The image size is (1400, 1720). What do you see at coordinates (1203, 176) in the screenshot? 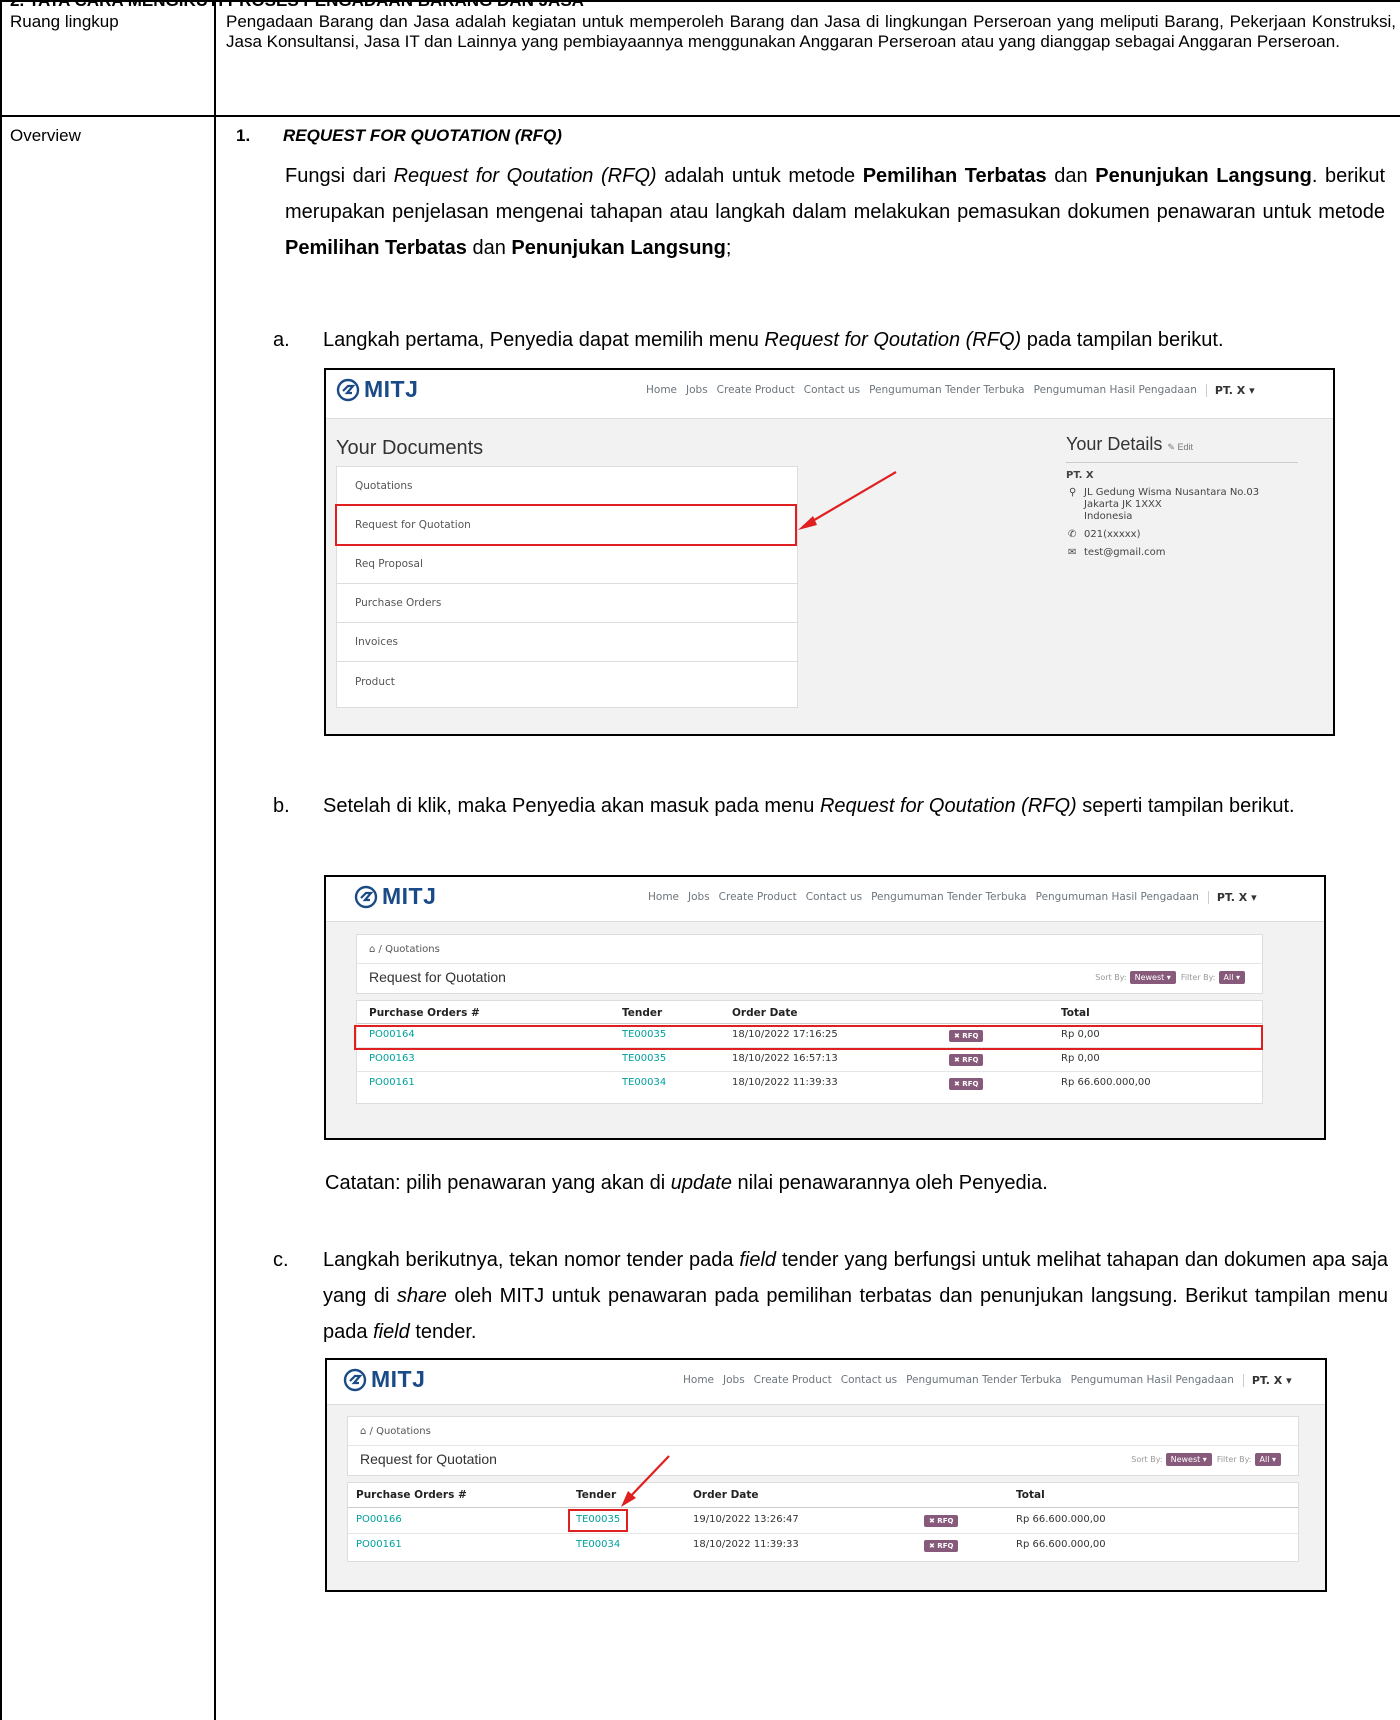
I see `intro-bold: Penunjukan Langsung` at bounding box center [1203, 176].